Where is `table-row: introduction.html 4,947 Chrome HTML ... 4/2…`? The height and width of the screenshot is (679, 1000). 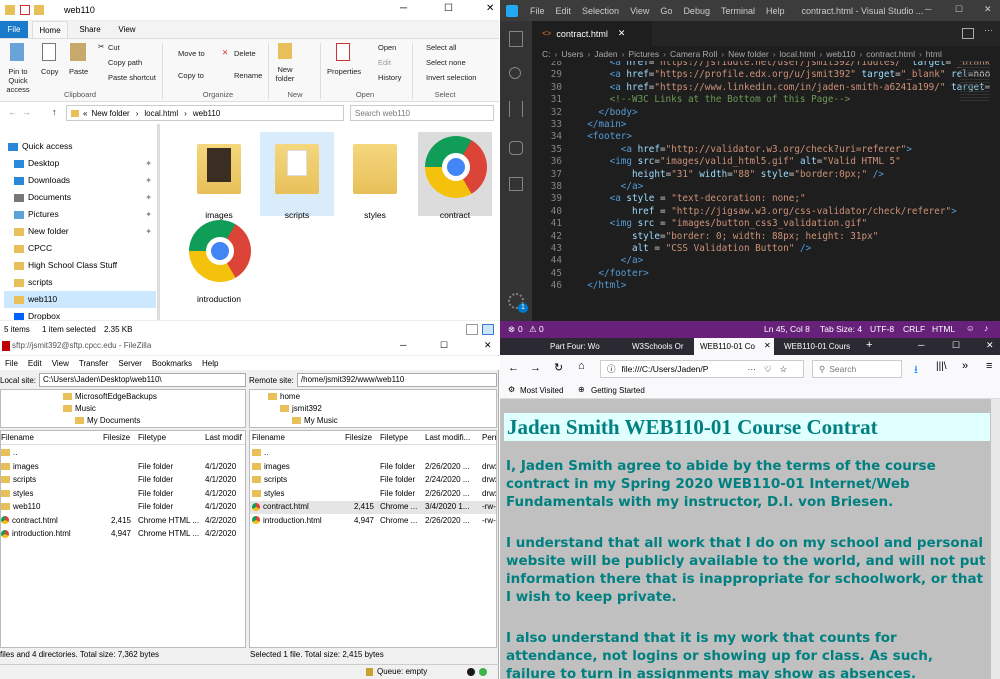 table-row: introduction.html 4,947 Chrome HTML ... 4/2… is located at coordinates (123, 534).